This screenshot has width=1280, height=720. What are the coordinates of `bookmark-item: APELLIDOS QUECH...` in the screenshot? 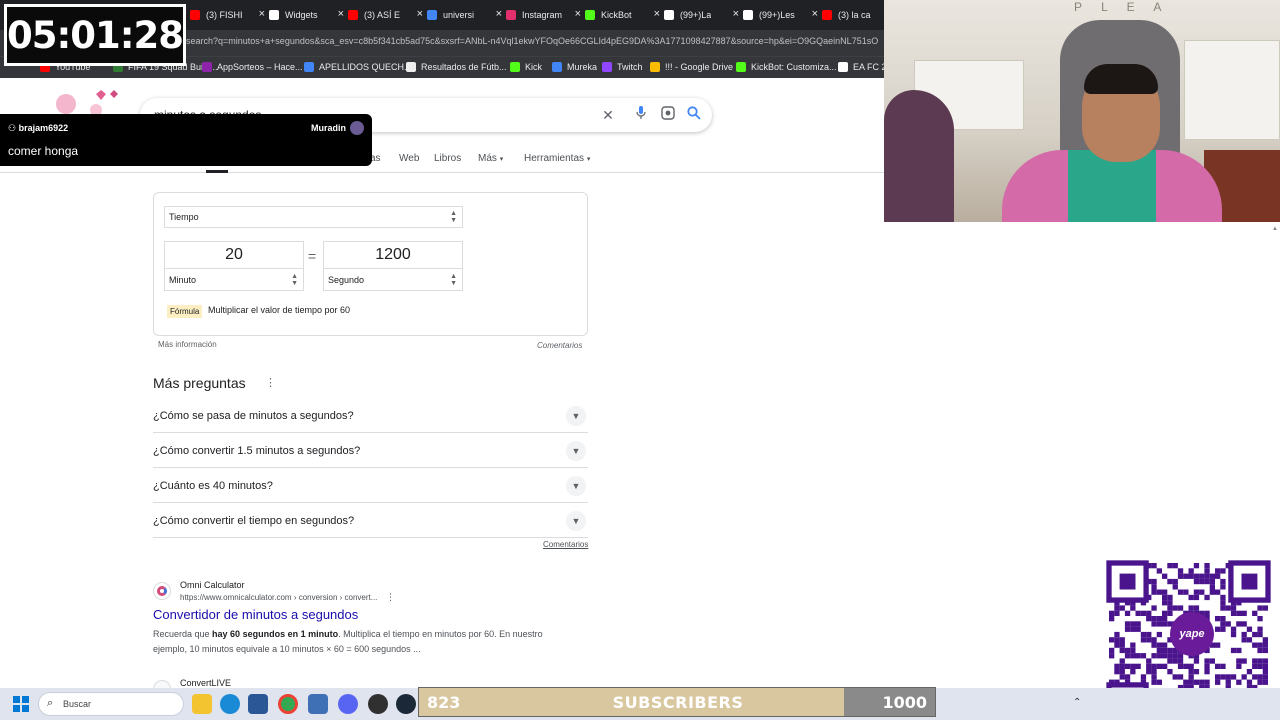 It's located at (358, 67).